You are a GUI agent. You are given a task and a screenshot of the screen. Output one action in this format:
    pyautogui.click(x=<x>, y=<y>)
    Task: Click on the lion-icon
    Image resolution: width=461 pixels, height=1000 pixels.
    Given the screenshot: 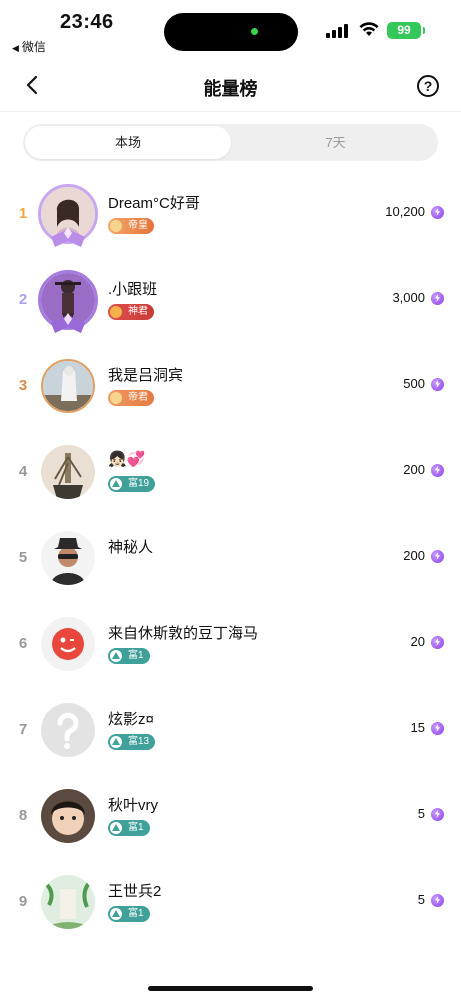 What is the action you would take?
    pyautogui.click(x=116, y=312)
    